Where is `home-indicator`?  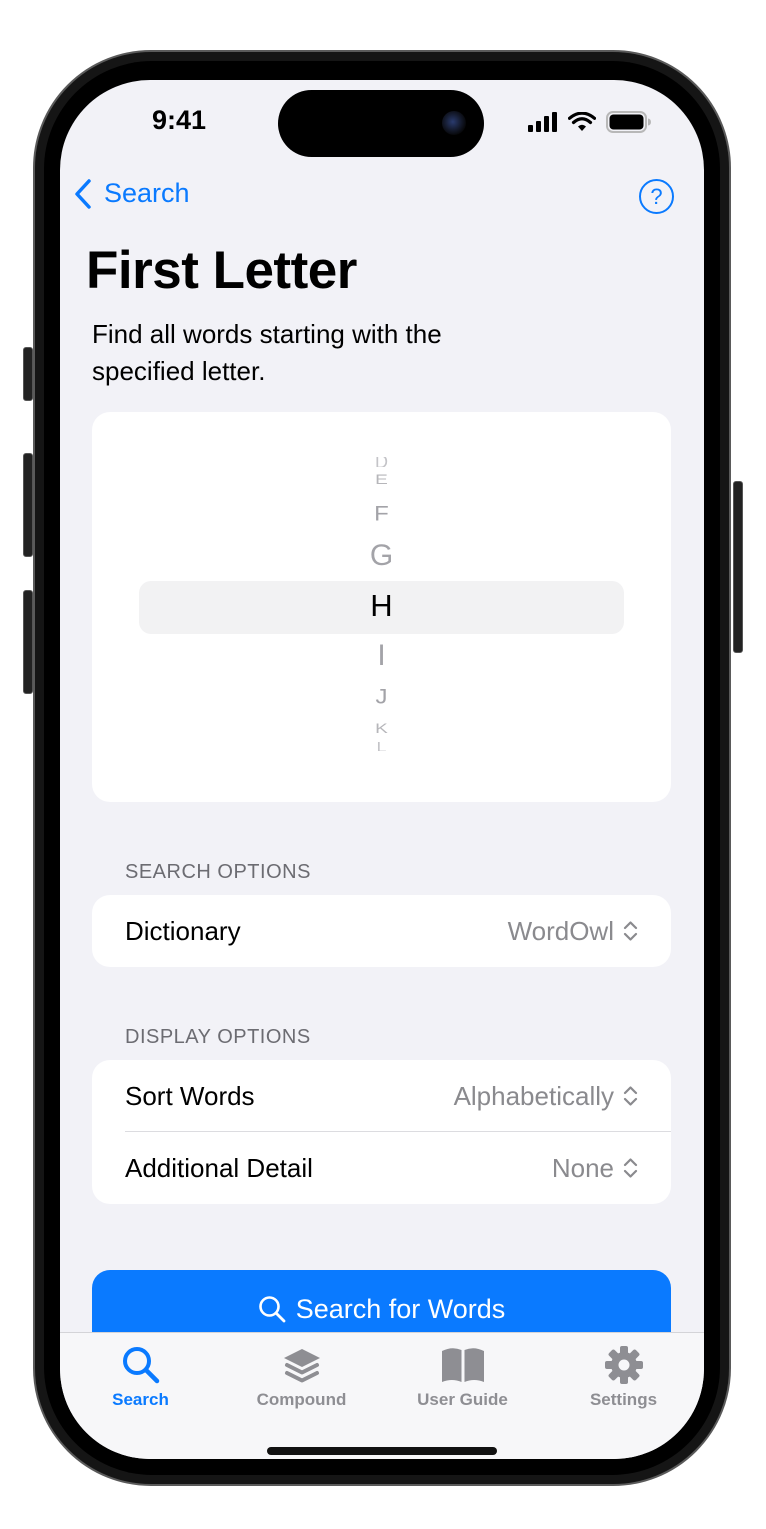 home-indicator is located at coordinates (382, 1451).